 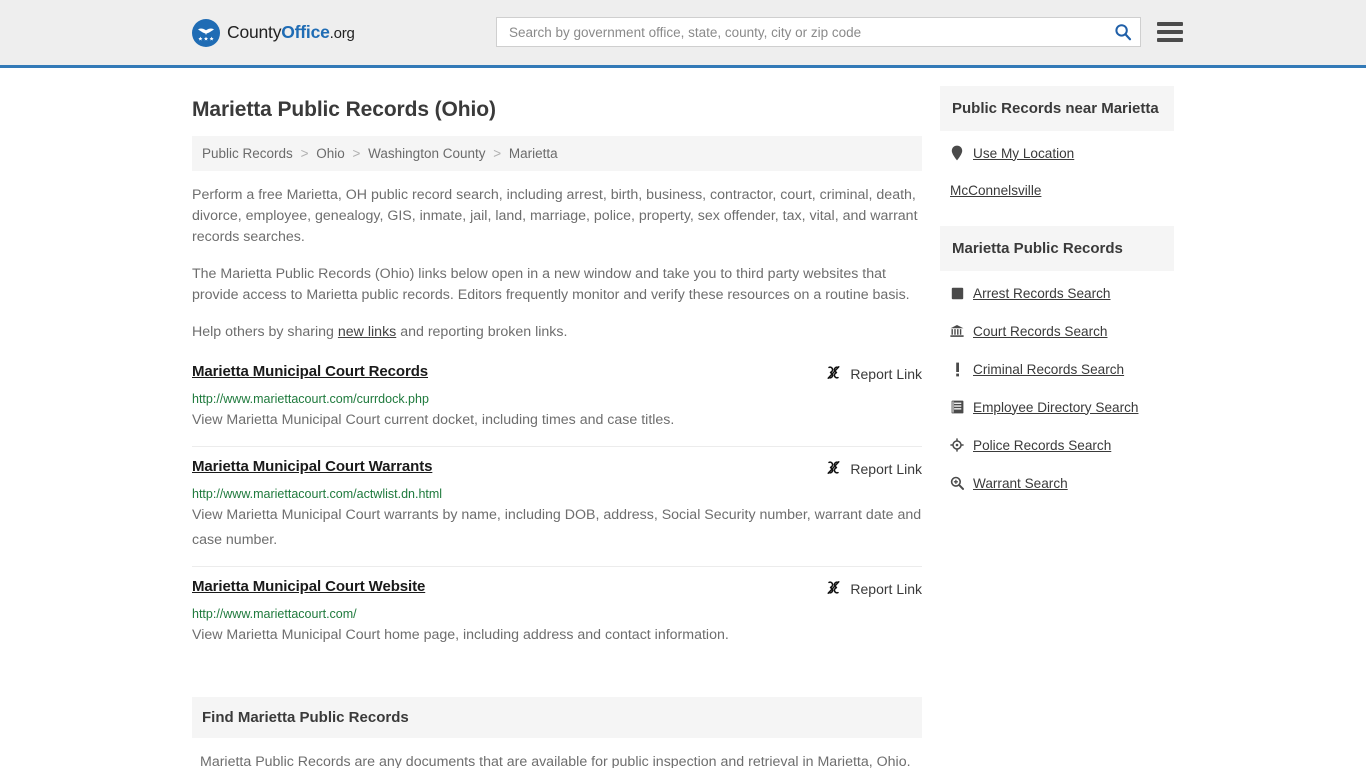 I want to click on sidebar-item-court-records: Court Records Search, so click(x=1057, y=331).